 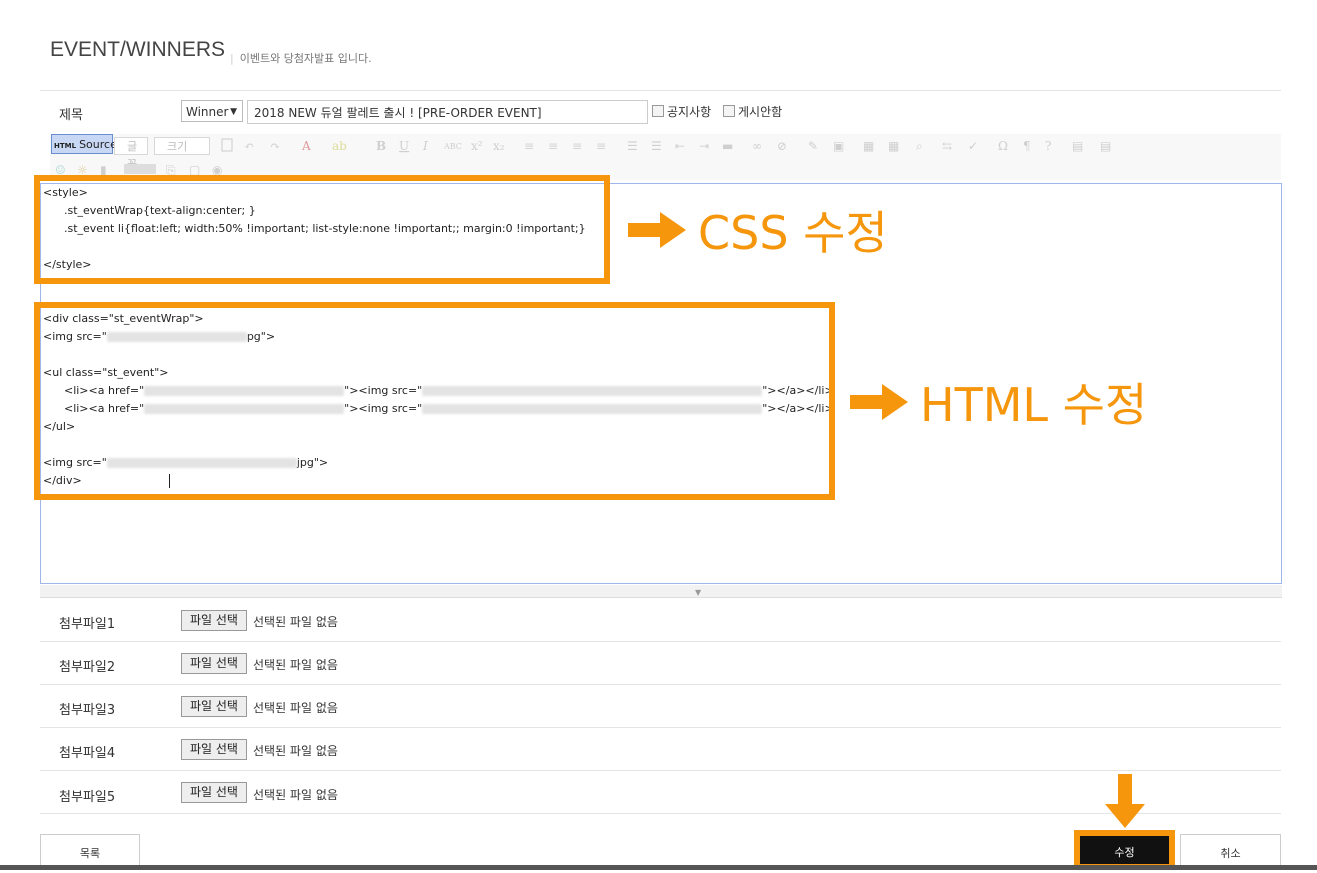 I want to click on html-highlight-box, so click(x=434, y=401).